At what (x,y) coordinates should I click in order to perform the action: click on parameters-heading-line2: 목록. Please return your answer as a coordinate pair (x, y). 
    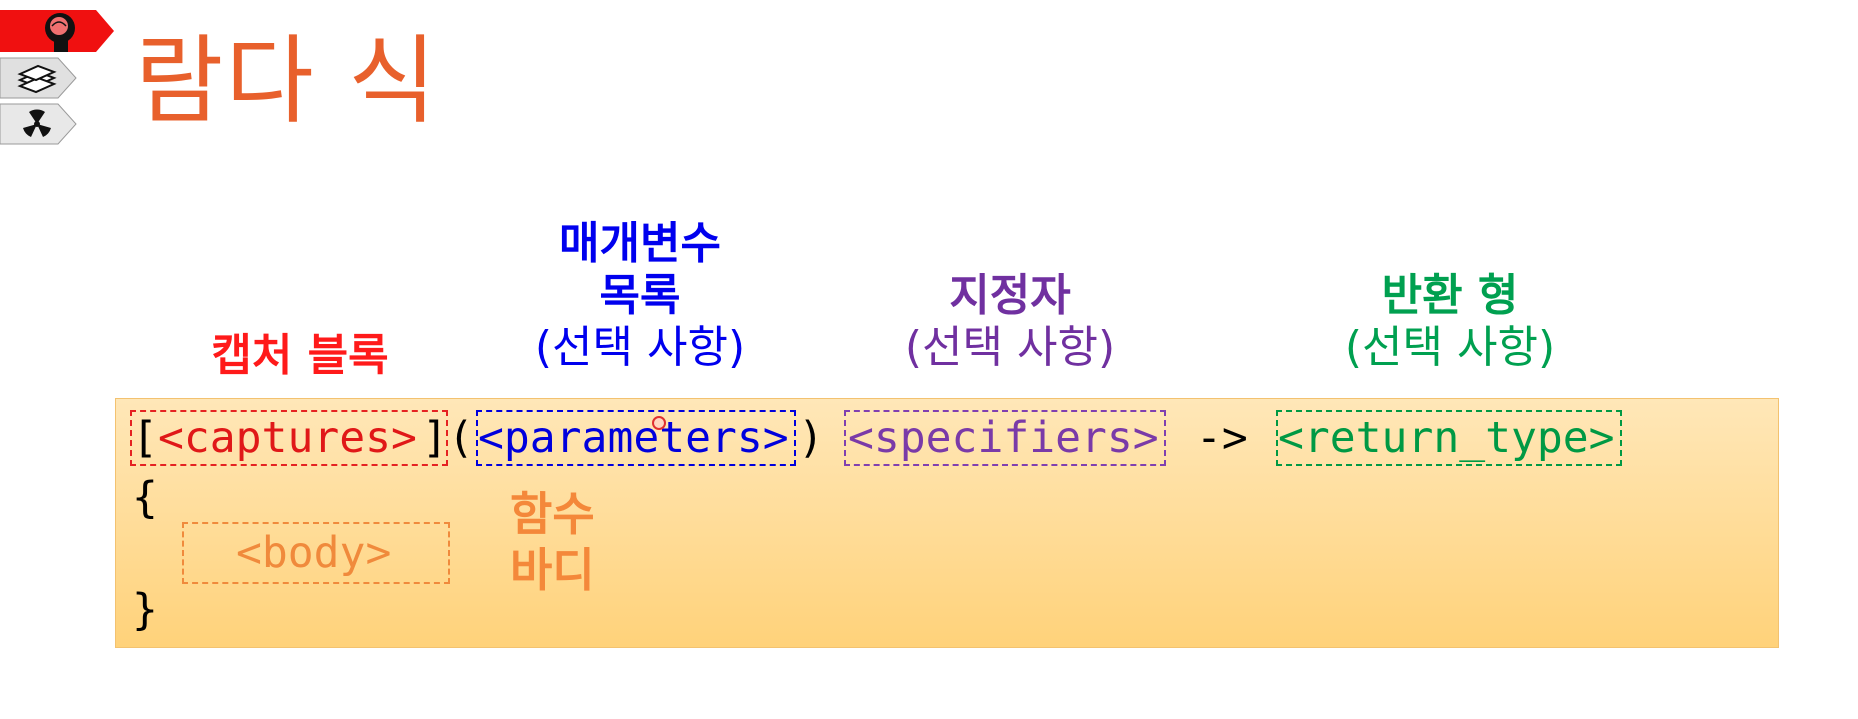
    Looking at the image, I should click on (640, 295).